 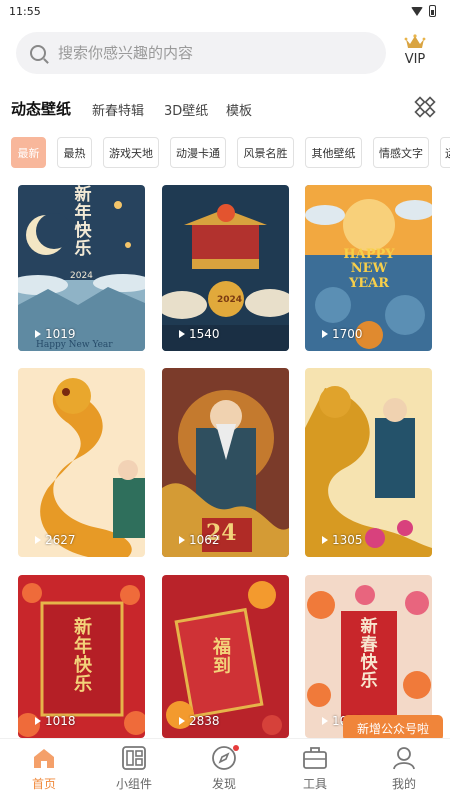 What do you see at coordinates (74, 152) in the screenshot?
I see `chip-hottest: 最热` at bounding box center [74, 152].